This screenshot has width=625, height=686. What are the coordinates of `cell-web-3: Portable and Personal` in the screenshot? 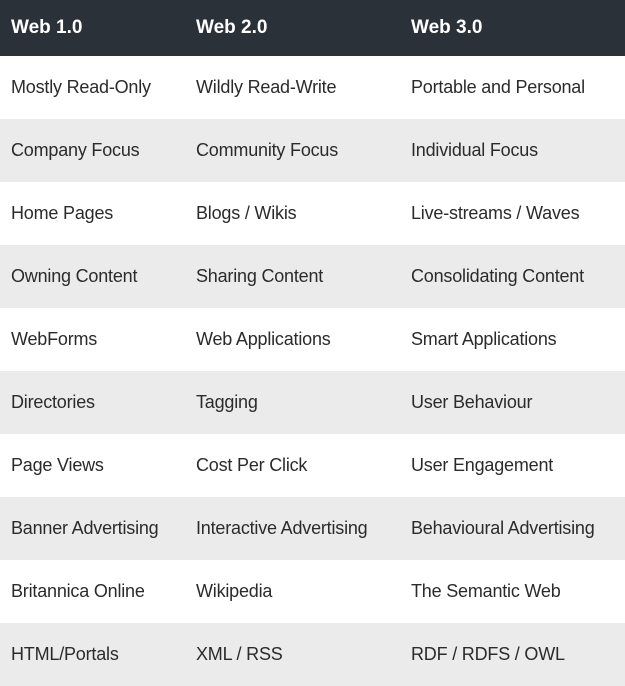 It's located at (498, 87).